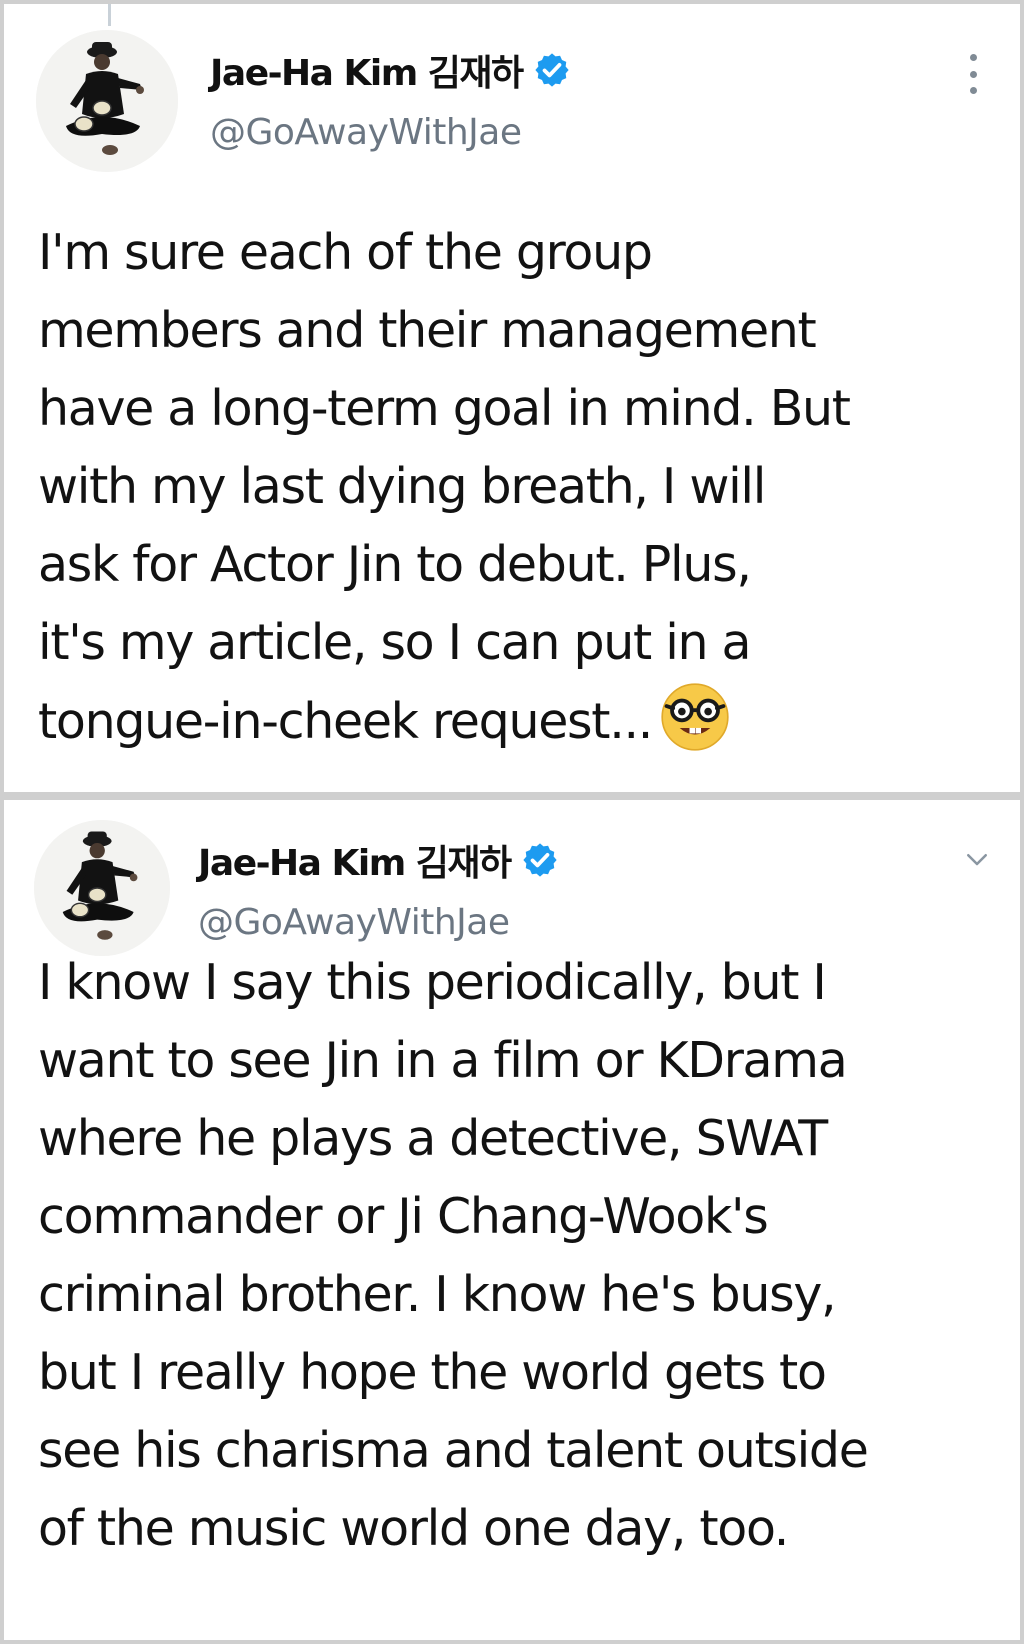 The image size is (1024, 1644). Describe the element at coordinates (345, 252) in the screenshot. I see `tweet-text-line: I'm sure each of the group` at that location.